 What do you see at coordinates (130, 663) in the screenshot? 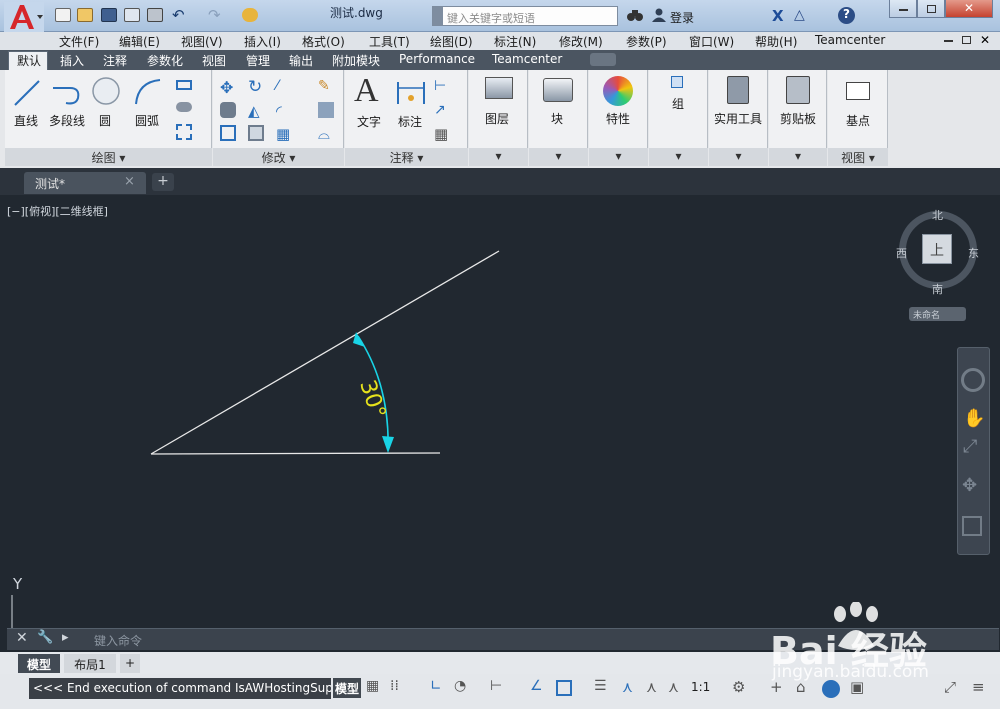
I see `add-layout-button: +` at bounding box center [130, 663].